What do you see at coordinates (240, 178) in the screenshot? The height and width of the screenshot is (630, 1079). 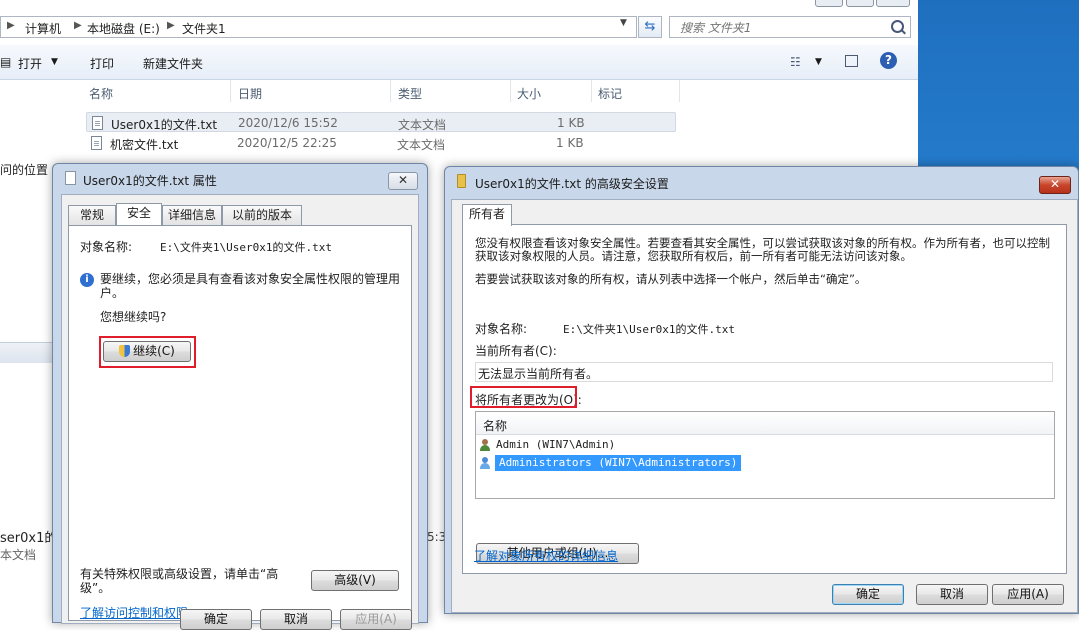 I see `properties-titlebar: User0x1的文件.txt 属性 ✕` at bounding box center [240, 178].